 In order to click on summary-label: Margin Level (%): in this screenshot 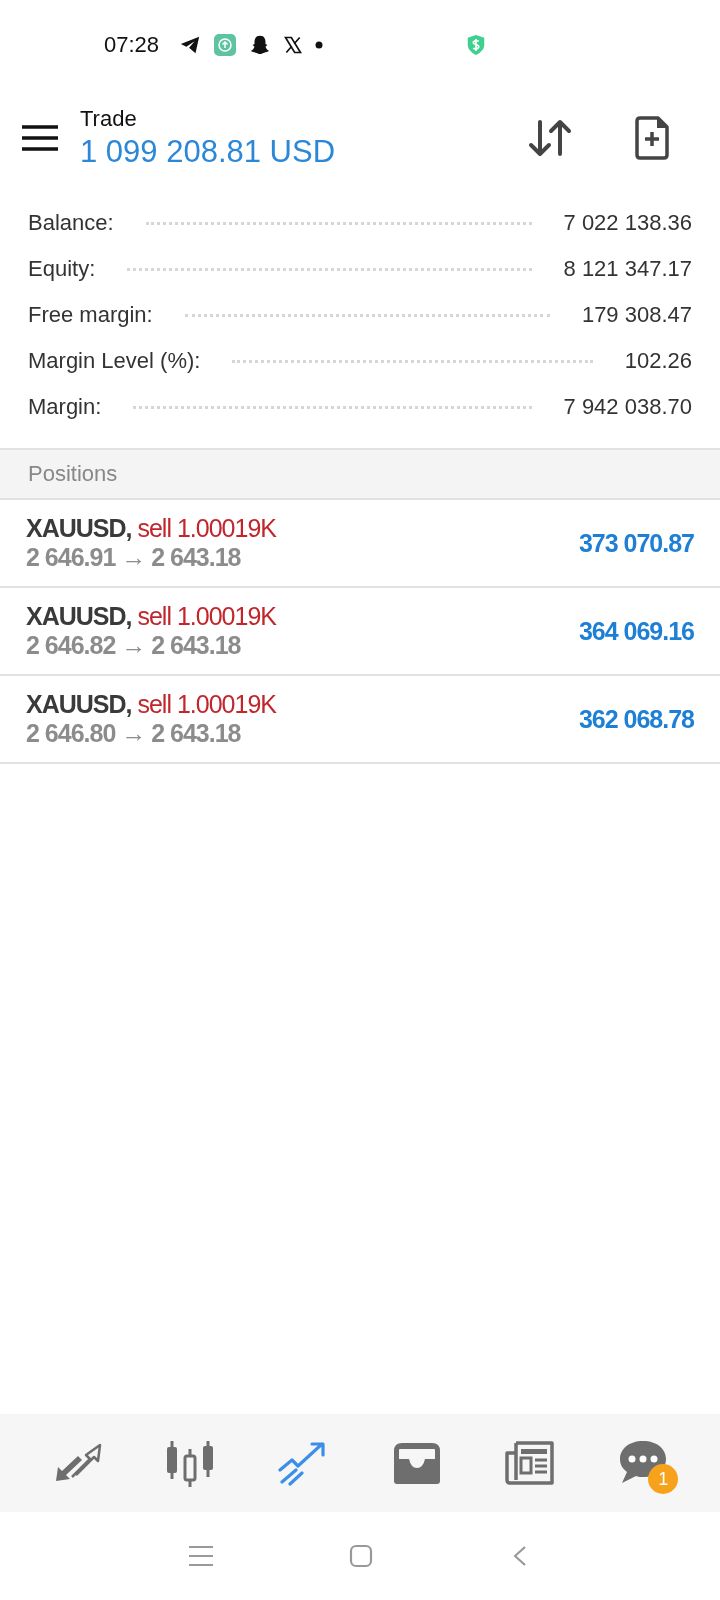, I will do `click(114, 361)`.